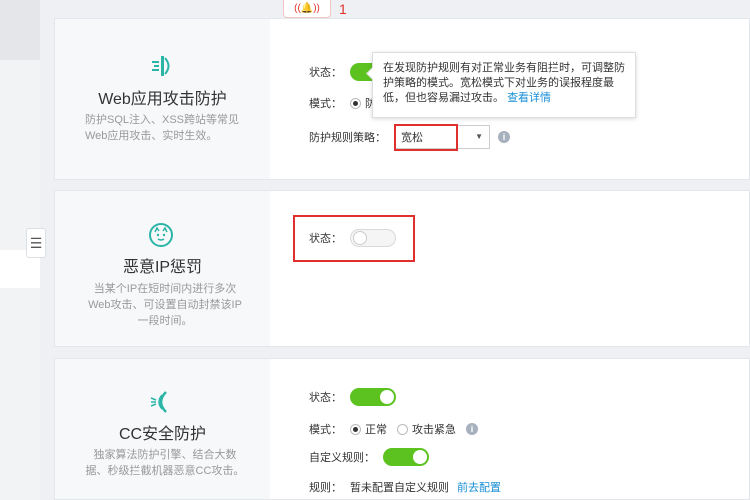 This screenshot has width=750, height=500. I want to click on cc-rule-value: 暂未配置自定义规则, so click(399, 488).